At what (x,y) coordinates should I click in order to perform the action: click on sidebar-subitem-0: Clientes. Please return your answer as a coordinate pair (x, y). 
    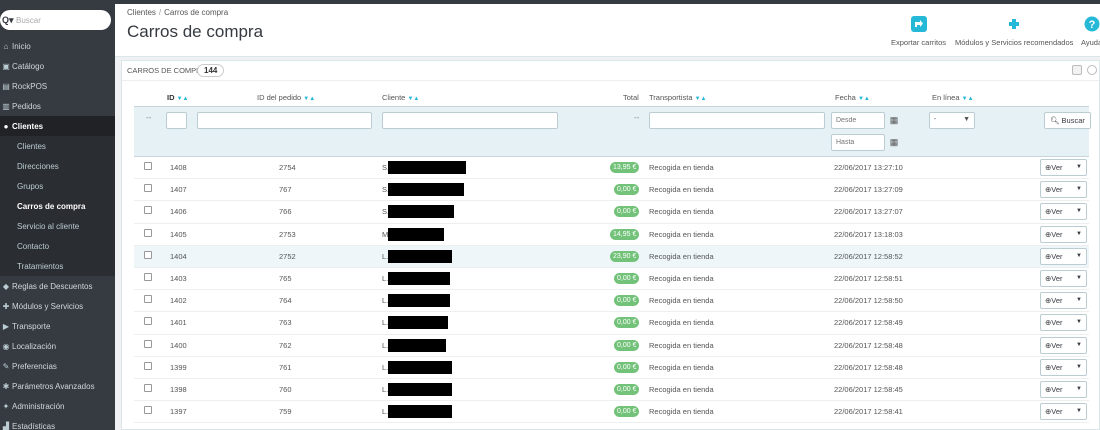
    Looking at the image, I should click on (57, 146).